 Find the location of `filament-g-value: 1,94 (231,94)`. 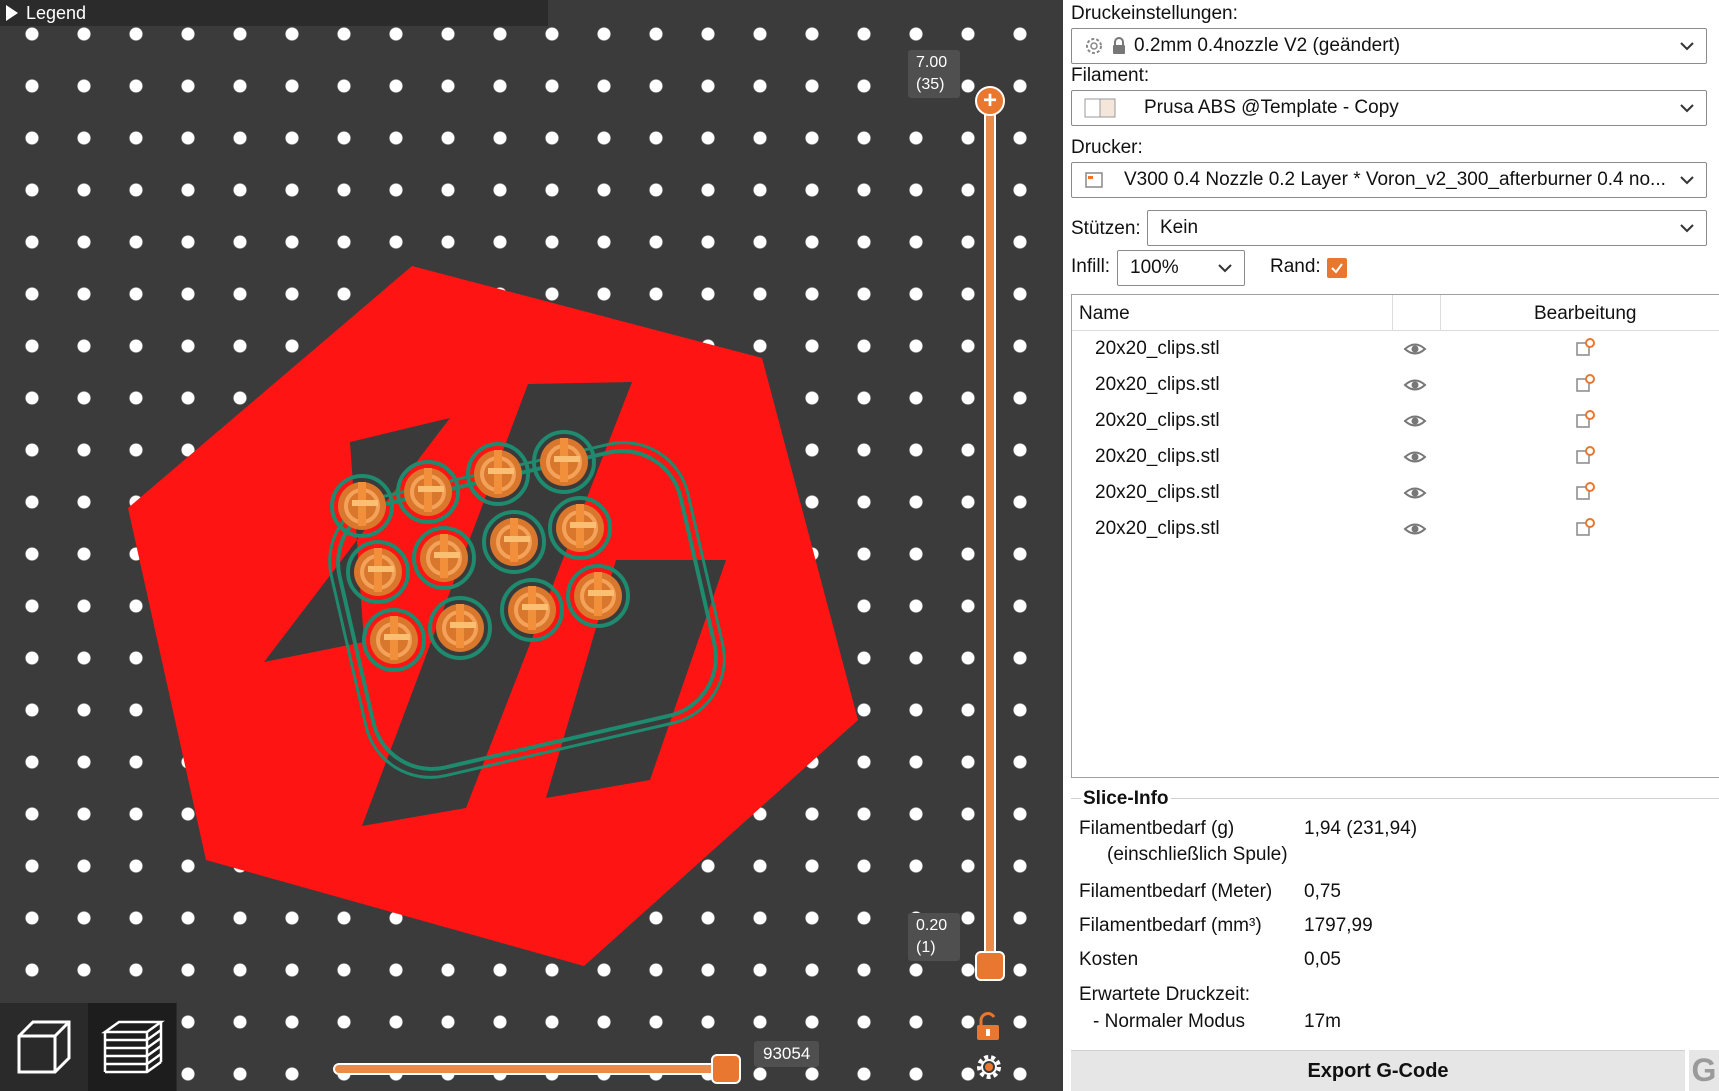

filament-g-value: 1,94 (231,94) is located at coordinates (1361, 828).